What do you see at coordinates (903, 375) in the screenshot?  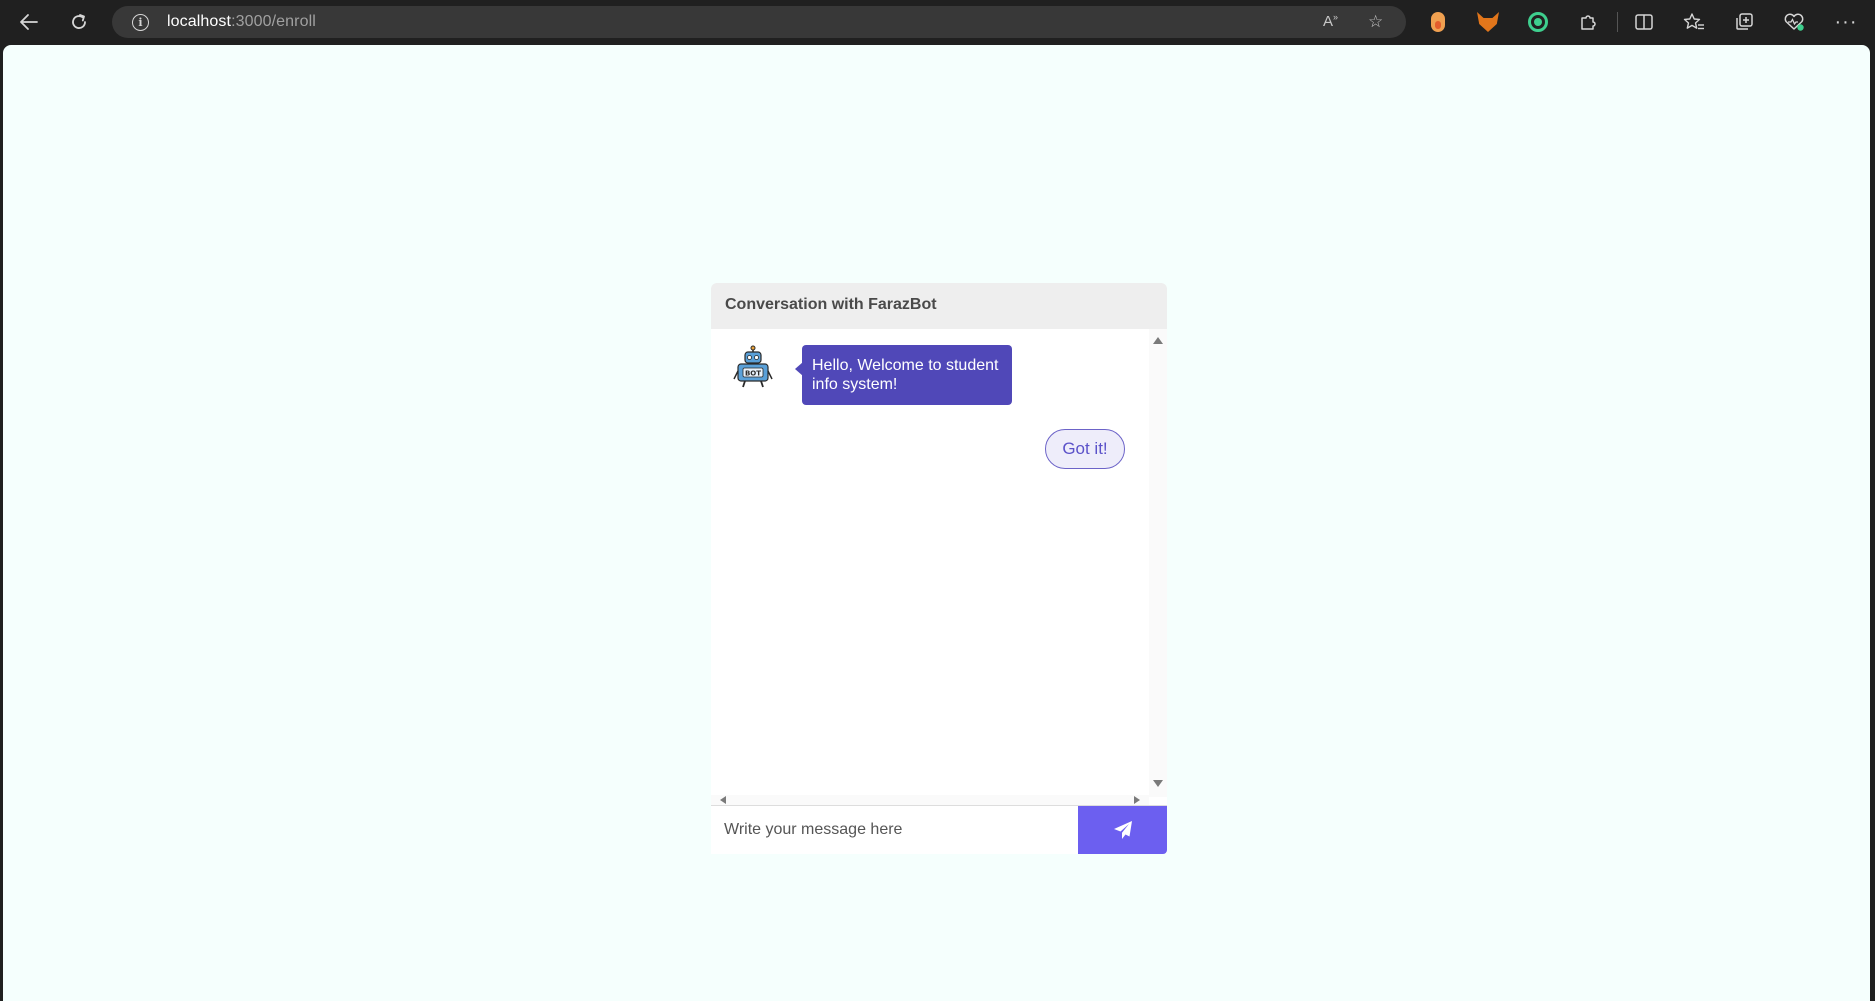 I see `bot-message-bubble: Hello, Welcome to student info system!` at bounding box center [903, 375].